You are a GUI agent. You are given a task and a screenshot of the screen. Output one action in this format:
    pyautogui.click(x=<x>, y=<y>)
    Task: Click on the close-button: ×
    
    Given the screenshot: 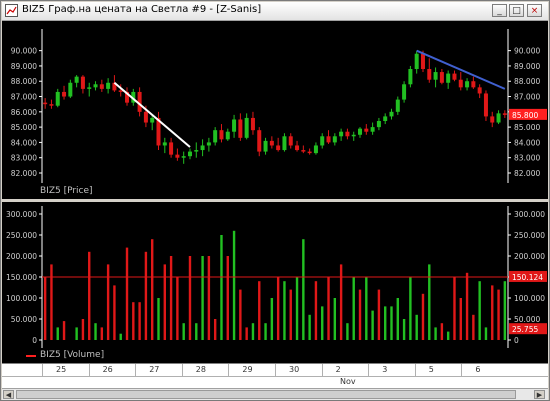 What is the action you would take?
    pyautogui.click(x=534, y=10)
    